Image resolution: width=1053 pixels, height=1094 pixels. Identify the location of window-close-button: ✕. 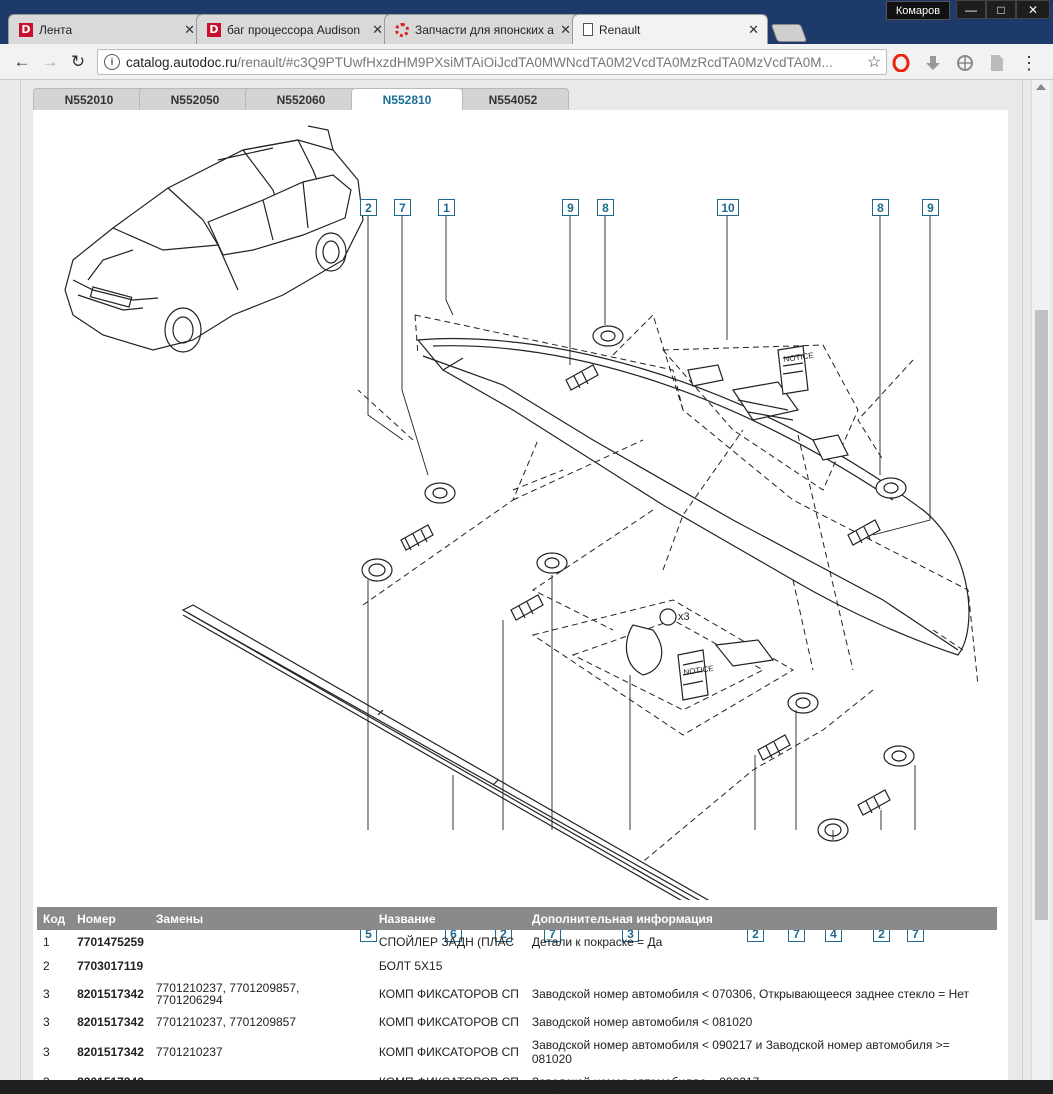
(1033, 9).